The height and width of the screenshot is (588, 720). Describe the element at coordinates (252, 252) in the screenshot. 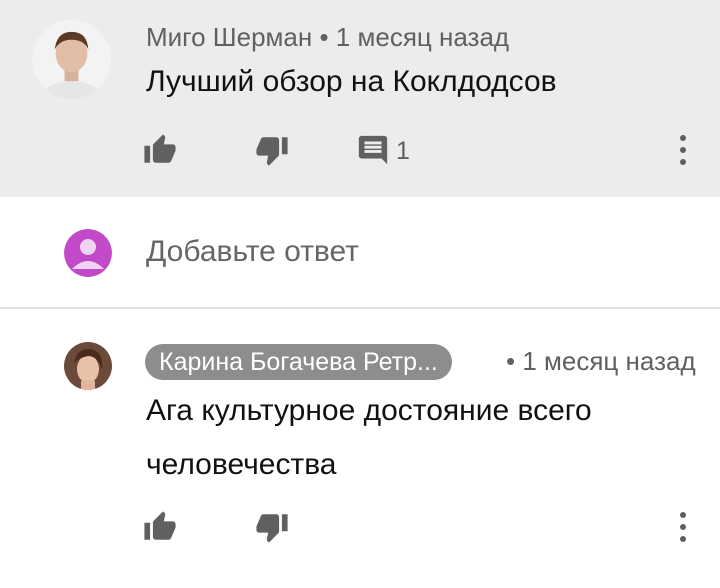

I see `add-reply-input: Добавьте ответ` at that location.